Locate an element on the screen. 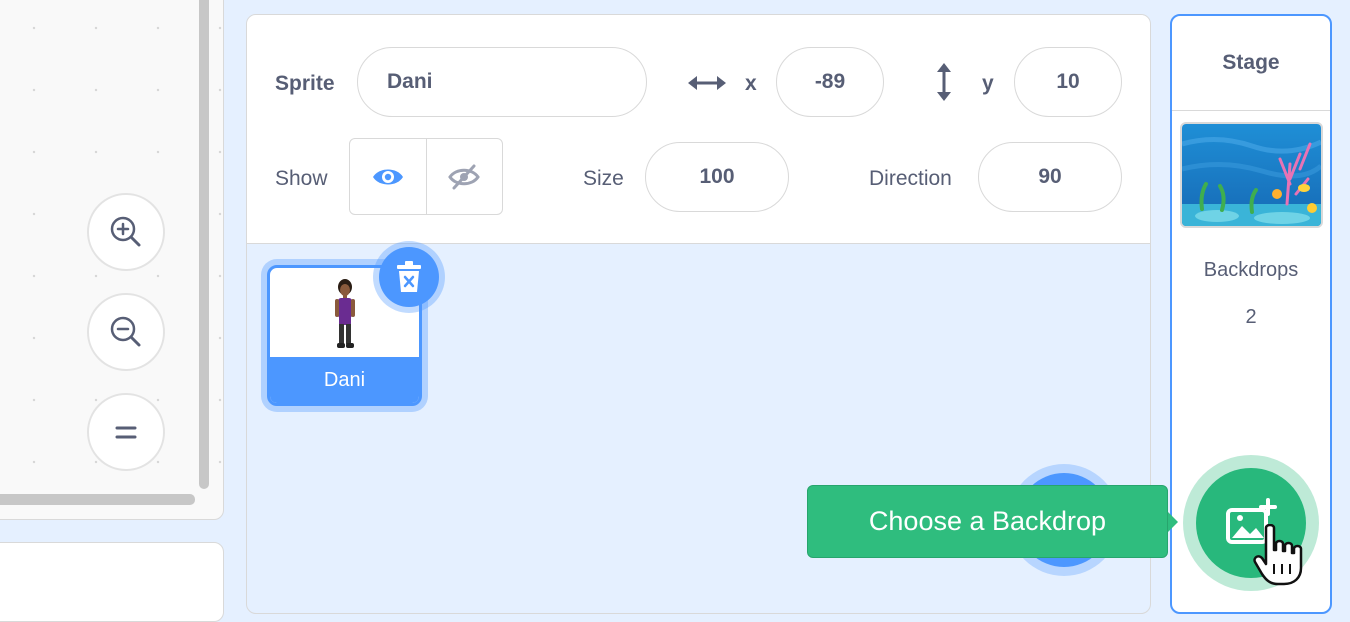  sprite-tile-name: Dani is located at coordinates (344, 380).